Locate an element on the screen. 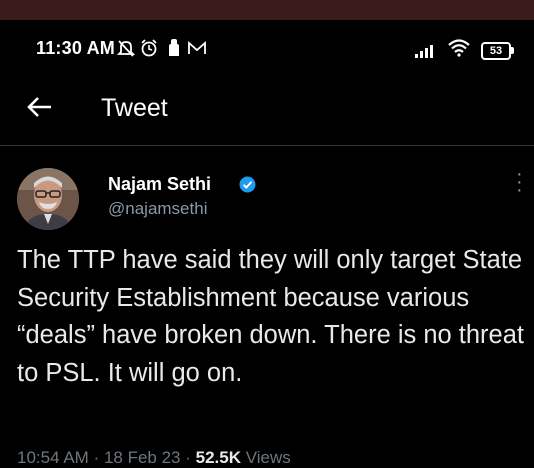 The image size is (534, 468). alarm-icon is located at coordinates (149, 50).